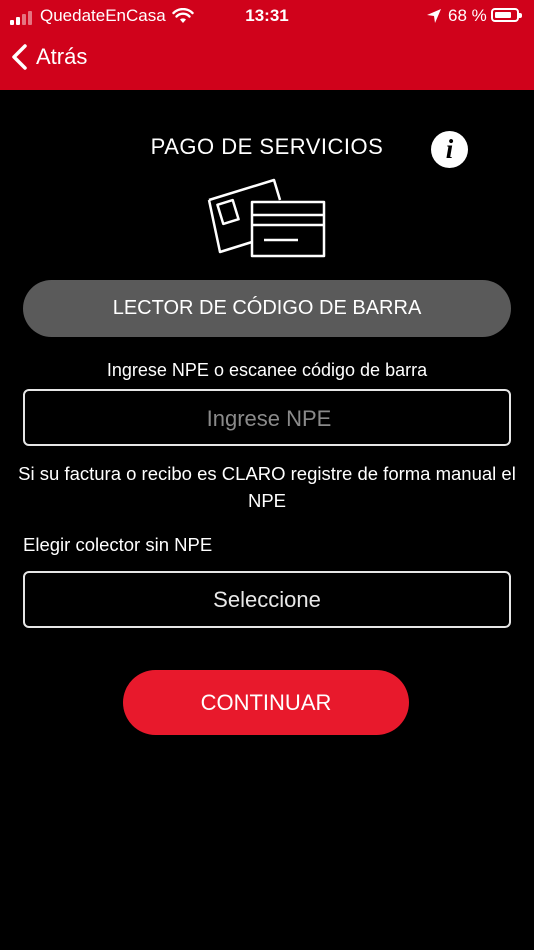  I want to click on npe-field, so click(268, 417).